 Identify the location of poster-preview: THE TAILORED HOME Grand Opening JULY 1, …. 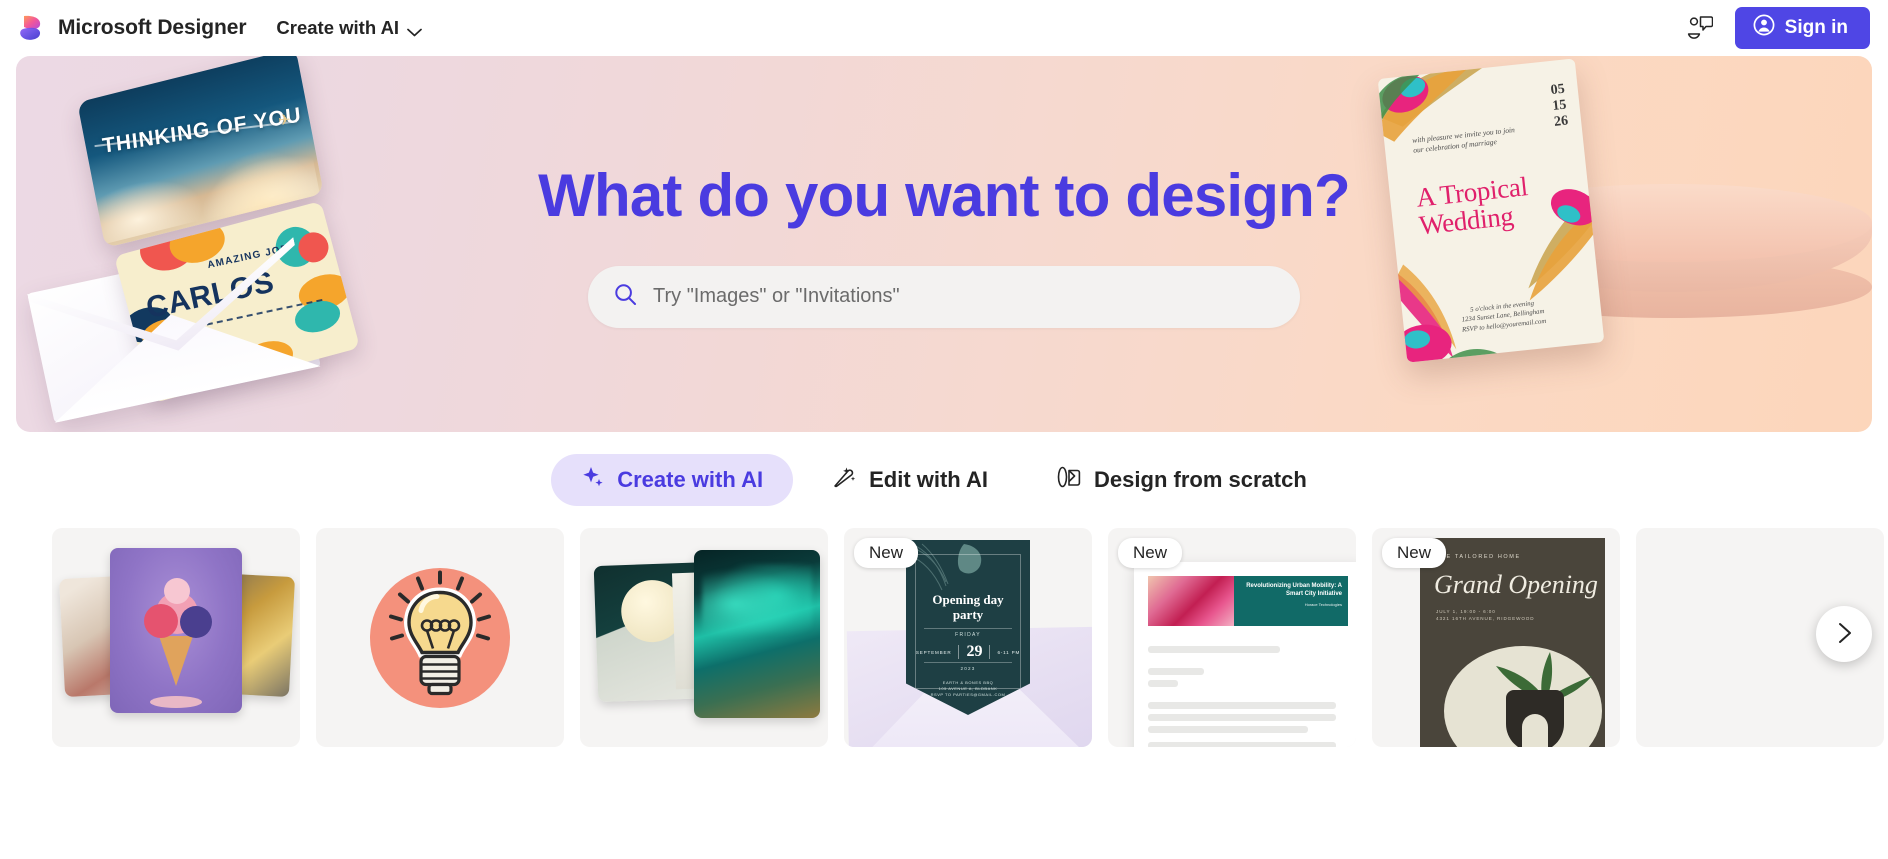
(1512, 642).